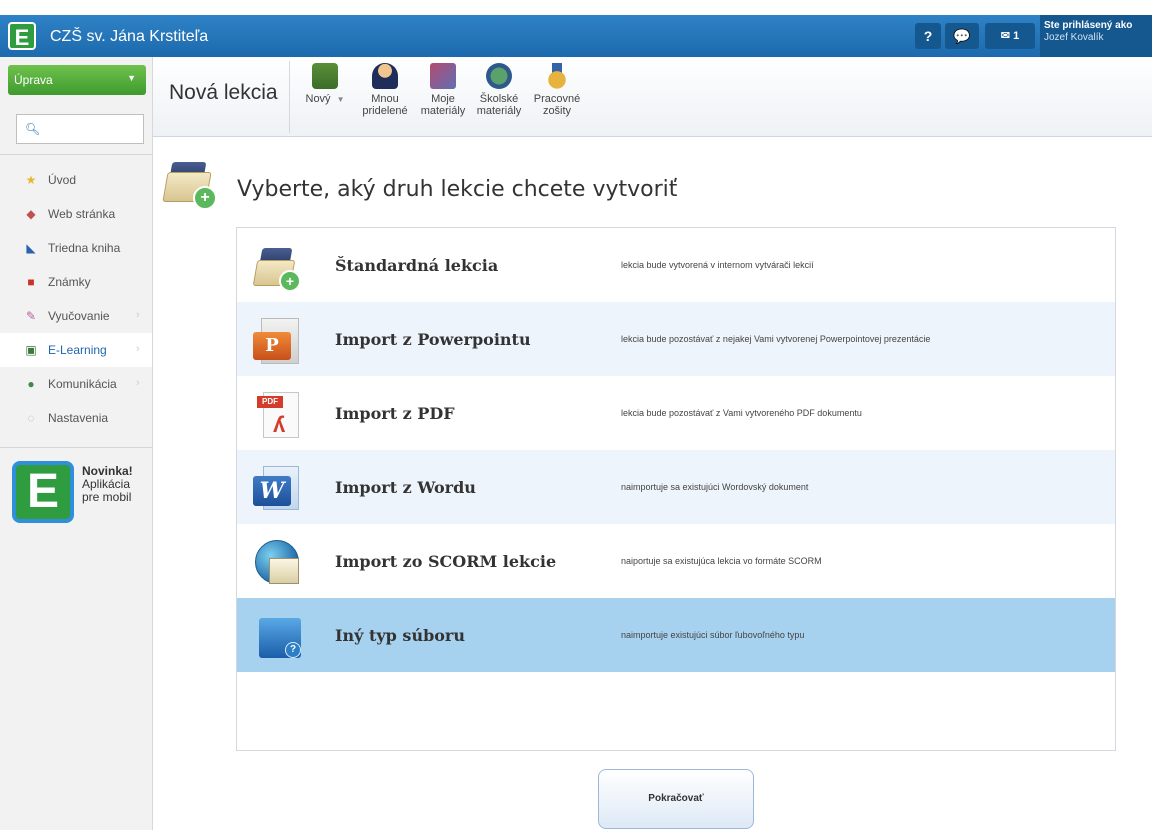 This screenshot has width=1152, height=830. What do you see at coordinates (385, 111) in the screenshot?
I see `tool-label: pridelené` at bounding box center [385, 111].